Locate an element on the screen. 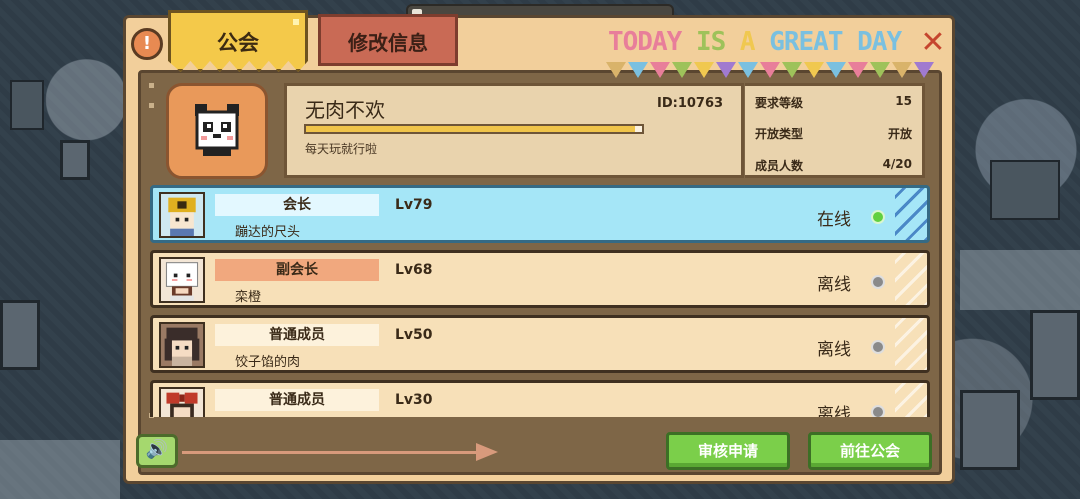  stat-value: 15 is located at coordinates (903, 101).